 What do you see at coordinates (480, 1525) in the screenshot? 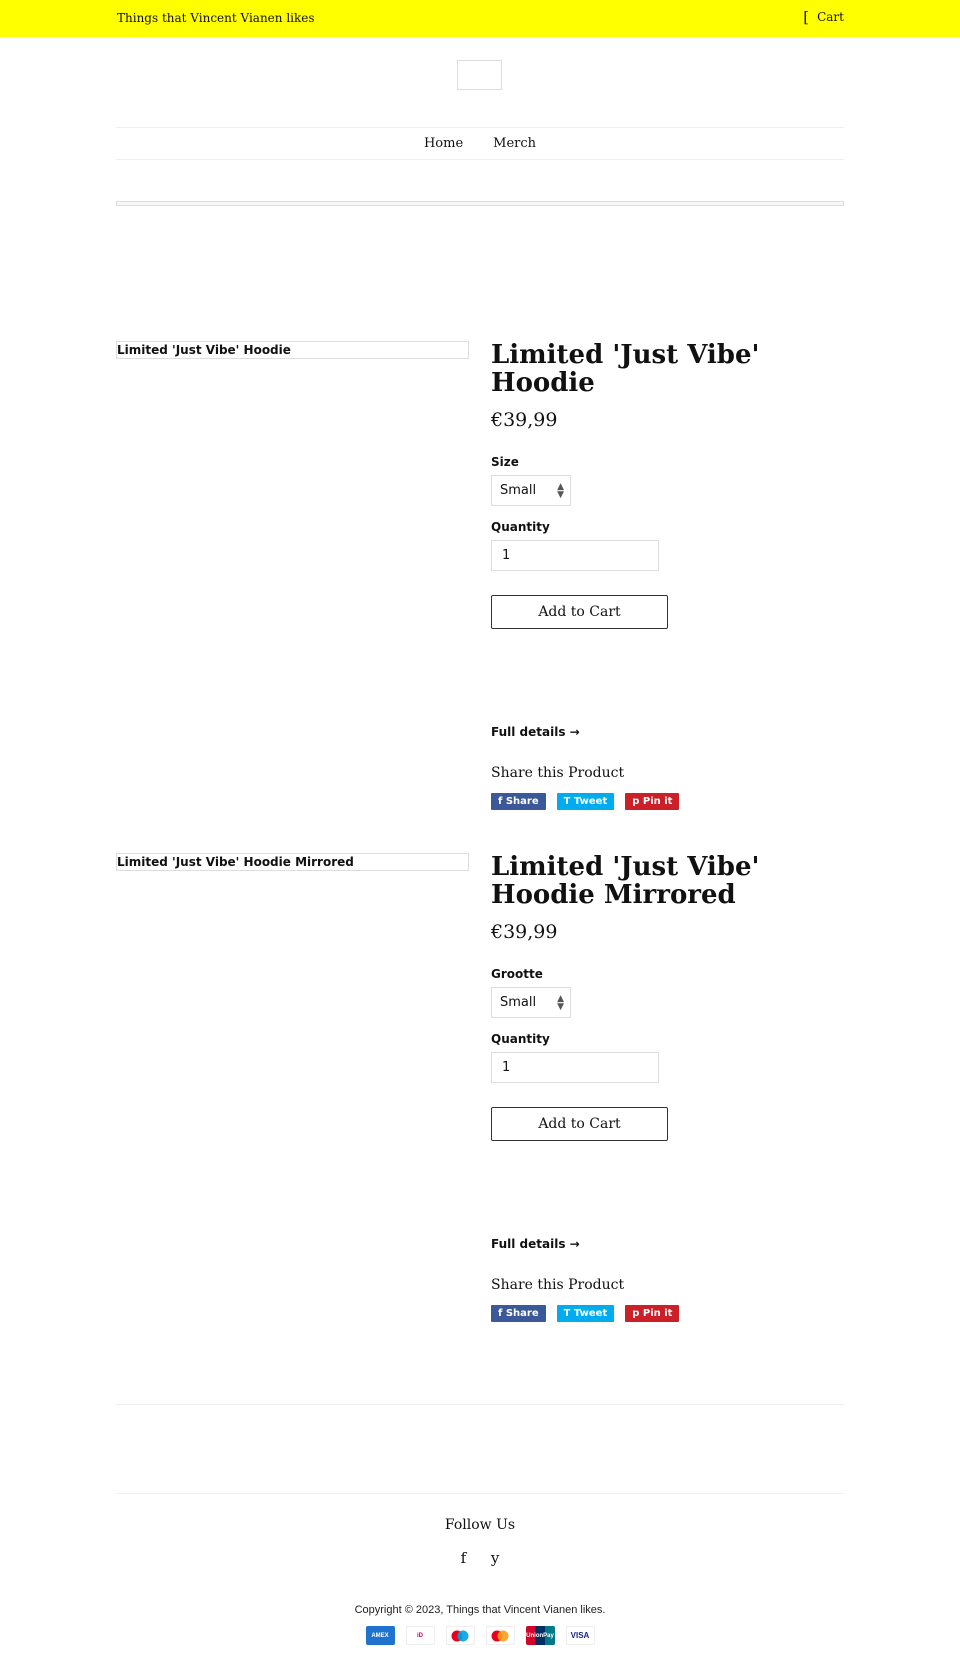
I see `follow-heading: Follow Us` at bounding box center [480, 1525].